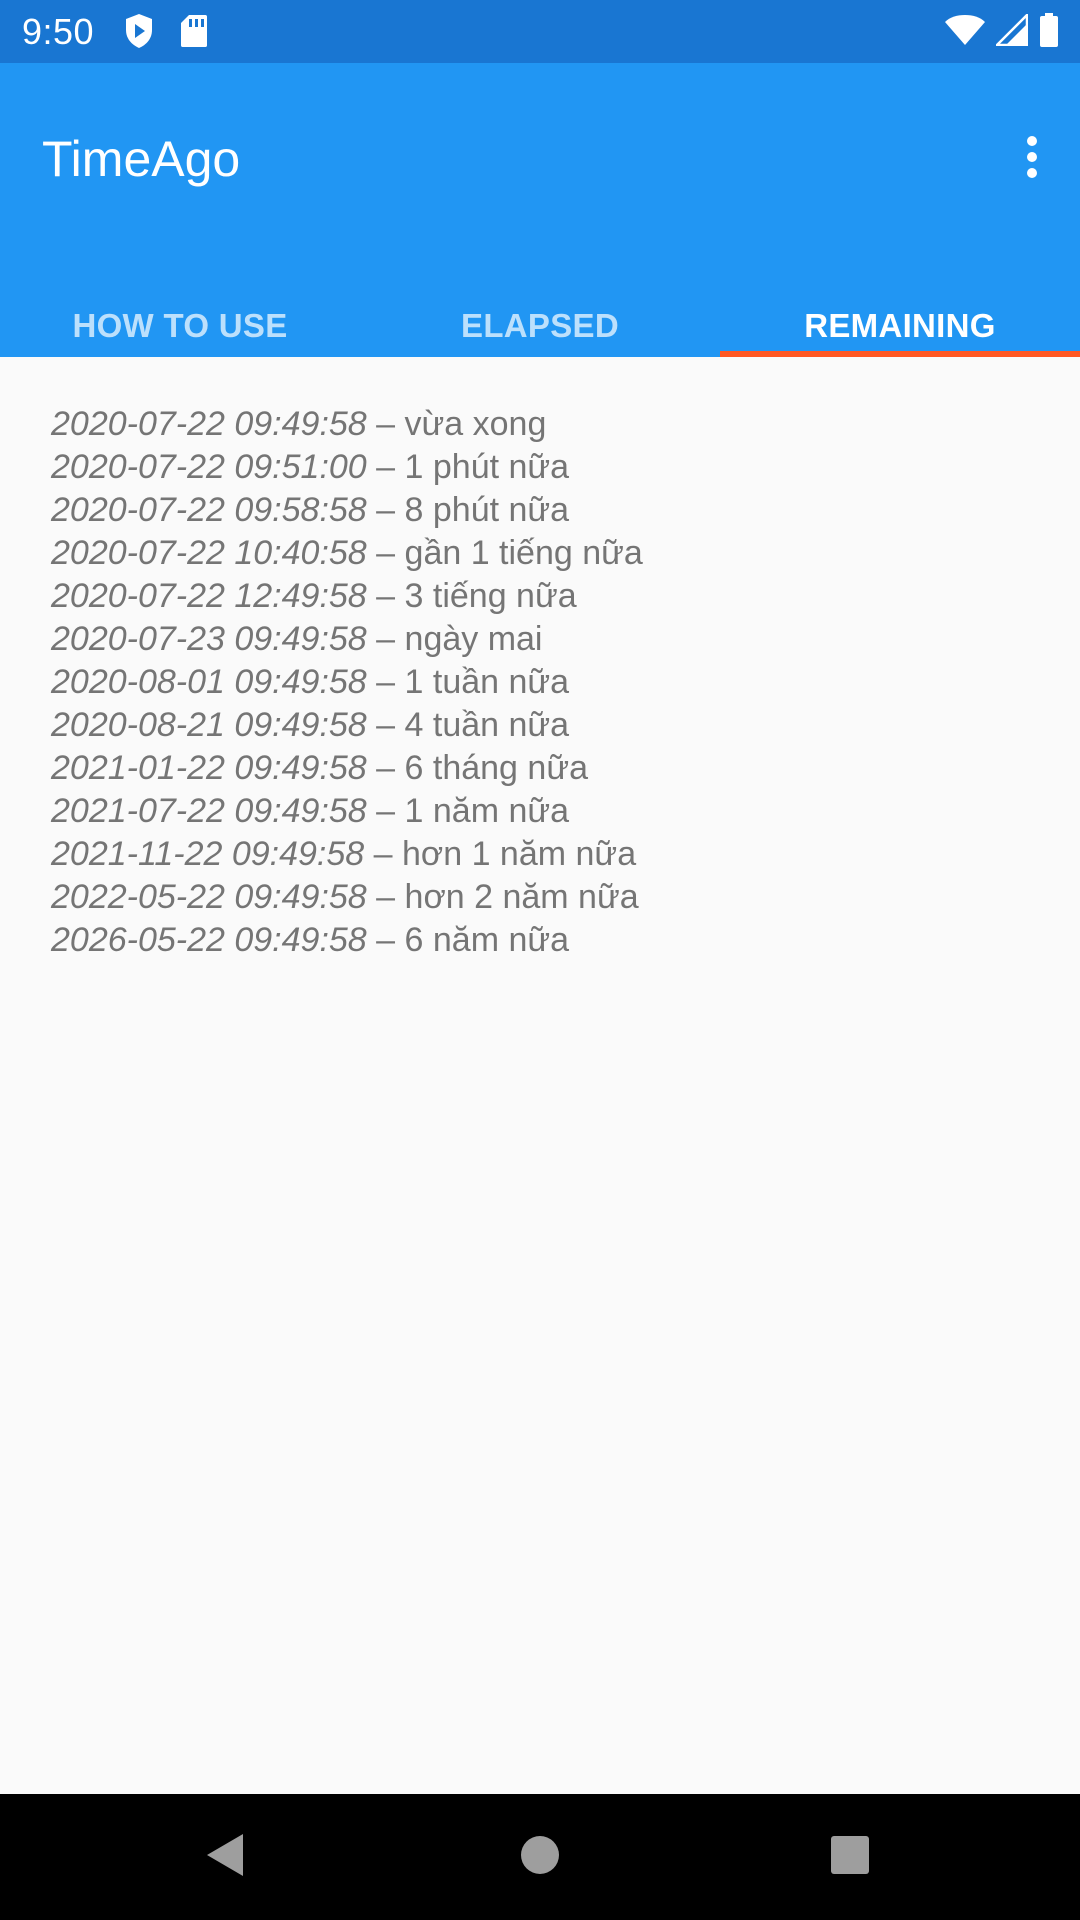 This screenshot has height=1920, width=1080. I want to click on tab-label: ELAPSED, so click(540, 325).